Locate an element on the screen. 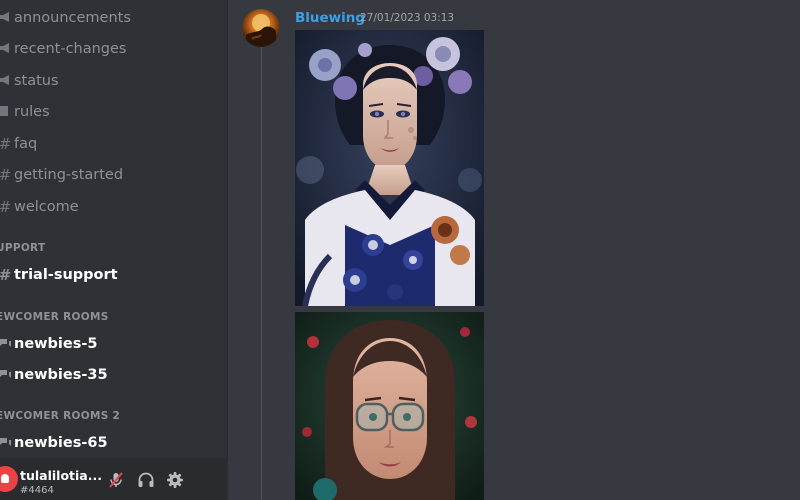 The image size is (800, 500). channel-rules: rules is located at coordinates (25, 112).